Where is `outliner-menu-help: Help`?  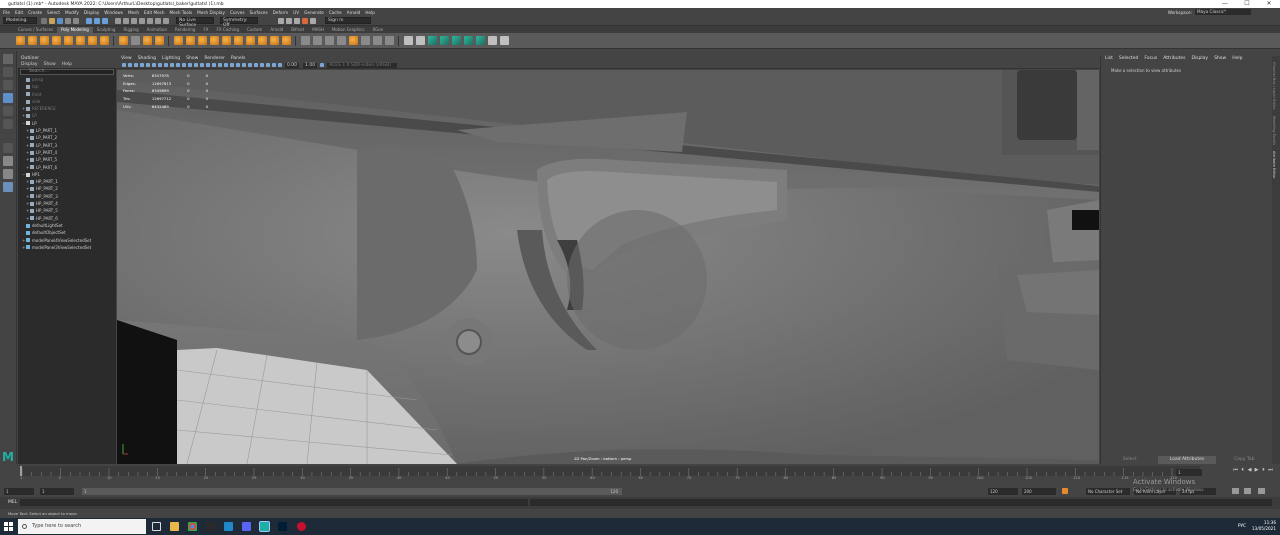
outliner-menu-help: Help is located at coordinates (67, 65).